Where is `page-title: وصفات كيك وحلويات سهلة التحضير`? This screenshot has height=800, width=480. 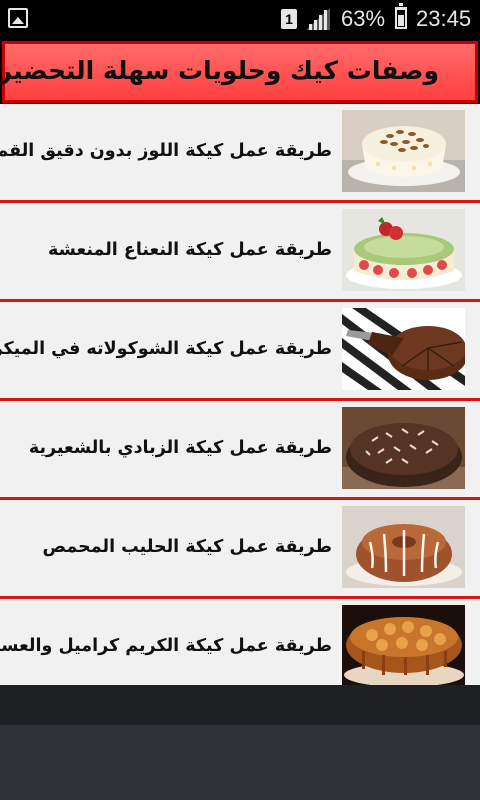 page-title: وصفات كيك وحلويات سهلة التحضير is located at coordinates (219, 70).